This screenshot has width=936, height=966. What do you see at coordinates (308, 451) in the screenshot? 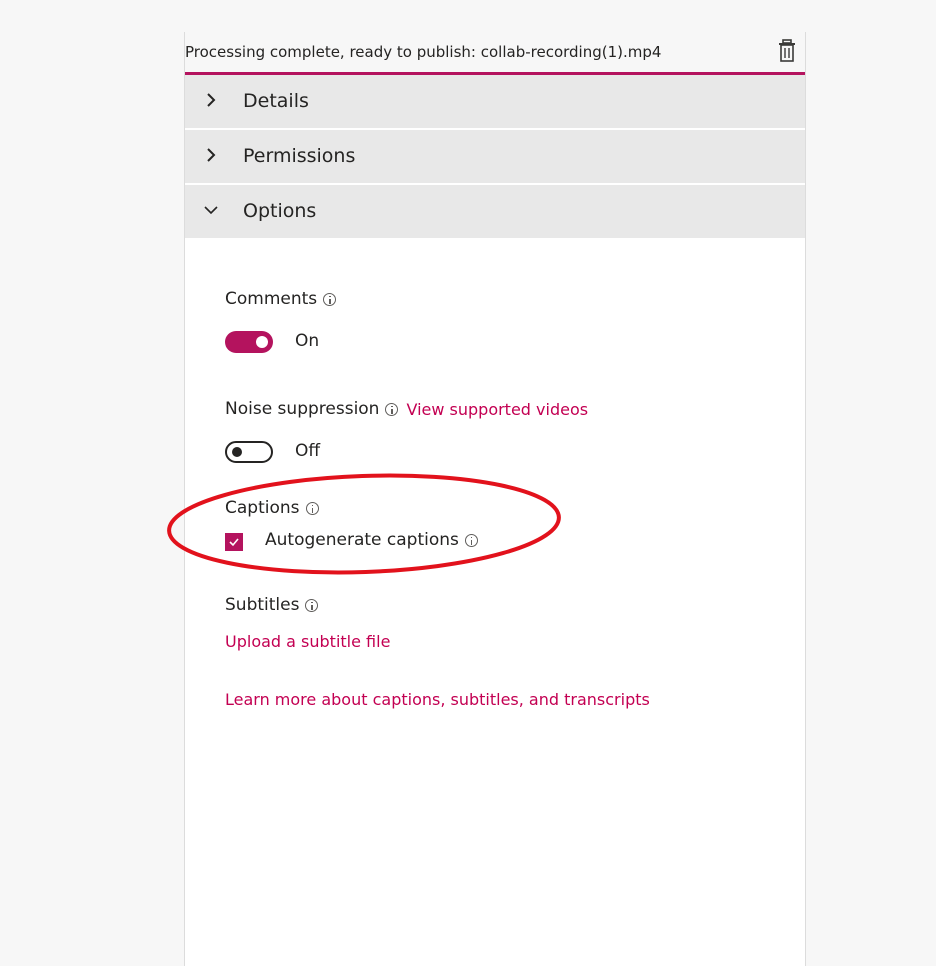
I see `noise-suppression-state: Off` at bounding box center [308, 451].